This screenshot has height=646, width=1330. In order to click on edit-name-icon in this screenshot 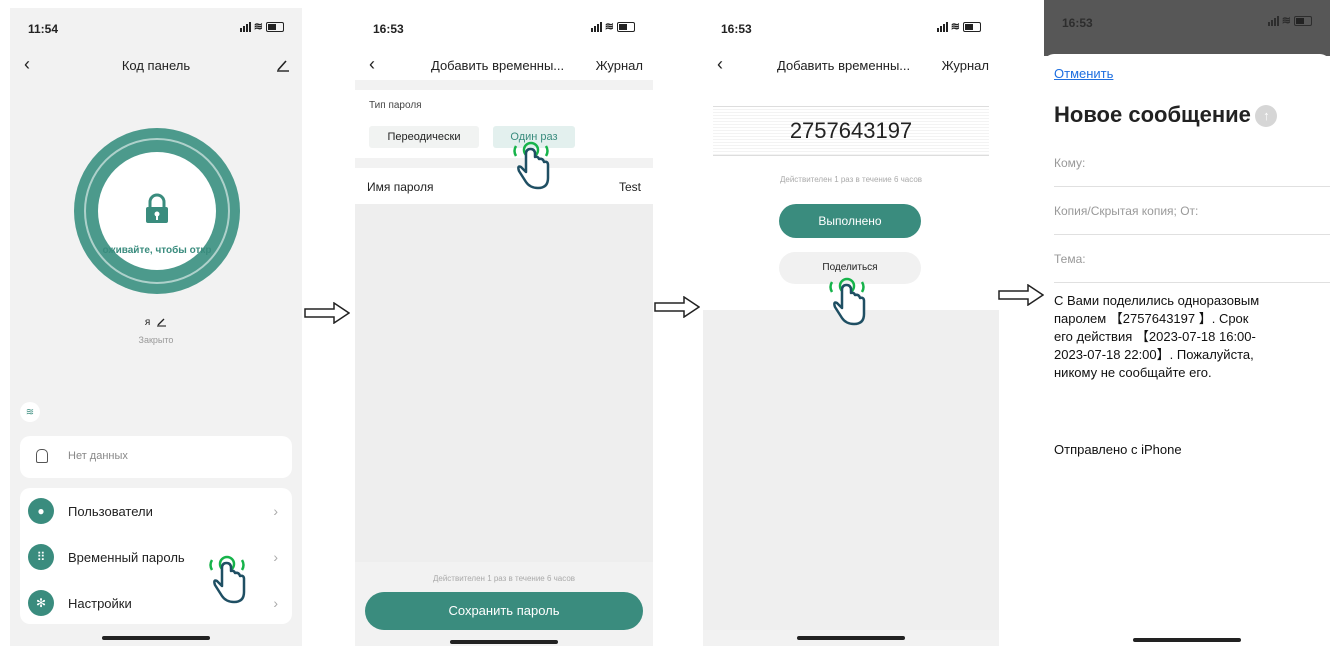, I will do `click(161, 322)`.